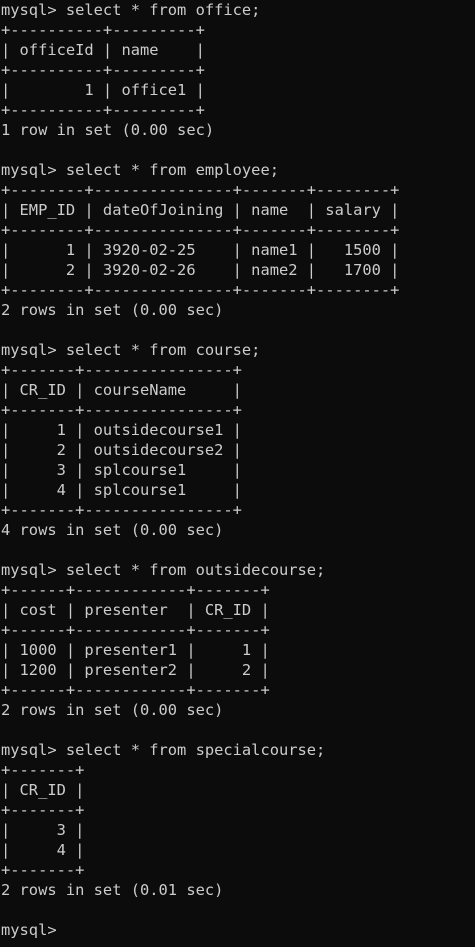 The height and width of the screenshot is (947, 475). Describe the element at coordinates (140, 170) in the screenshot. I see `command-line: mysql> select * from employee;` at that location.